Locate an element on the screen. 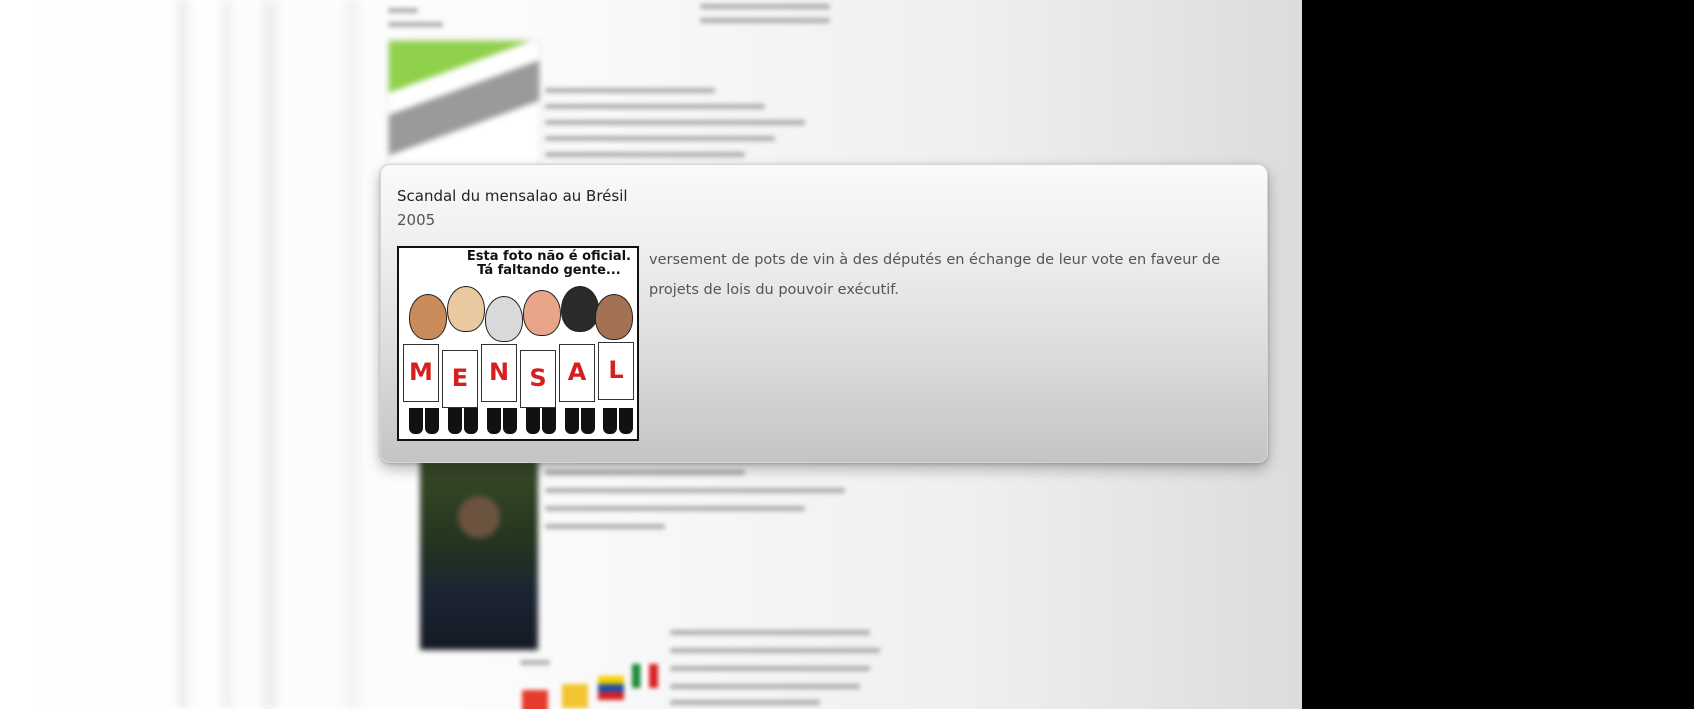 This screenshot has width=1694, height=709. cartoon-signs: M E N S A L is located at coordinates (519, 375).